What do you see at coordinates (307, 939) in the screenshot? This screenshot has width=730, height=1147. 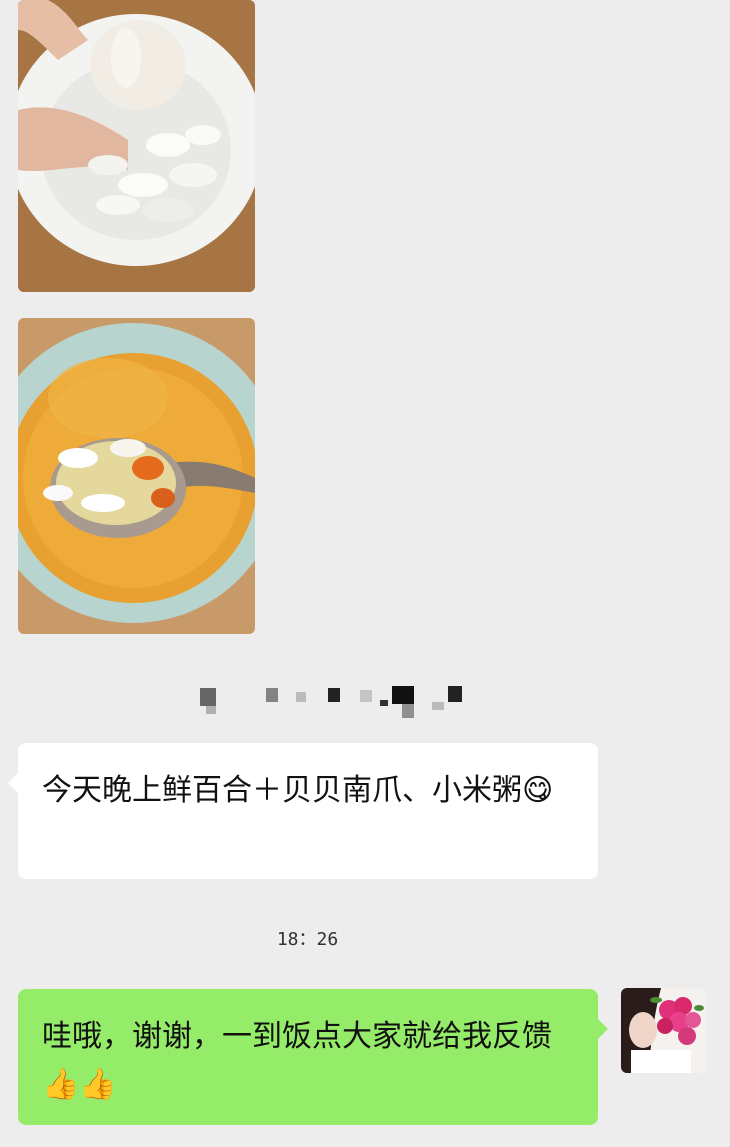 I see `message-timestamp: 18：26` at bounding box center [307, 939].